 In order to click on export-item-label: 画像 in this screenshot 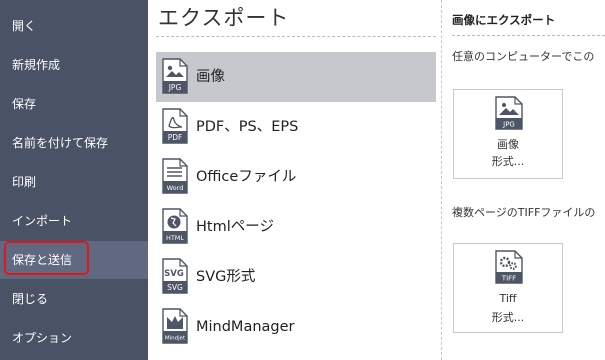, I will do `click(210, 77)`.